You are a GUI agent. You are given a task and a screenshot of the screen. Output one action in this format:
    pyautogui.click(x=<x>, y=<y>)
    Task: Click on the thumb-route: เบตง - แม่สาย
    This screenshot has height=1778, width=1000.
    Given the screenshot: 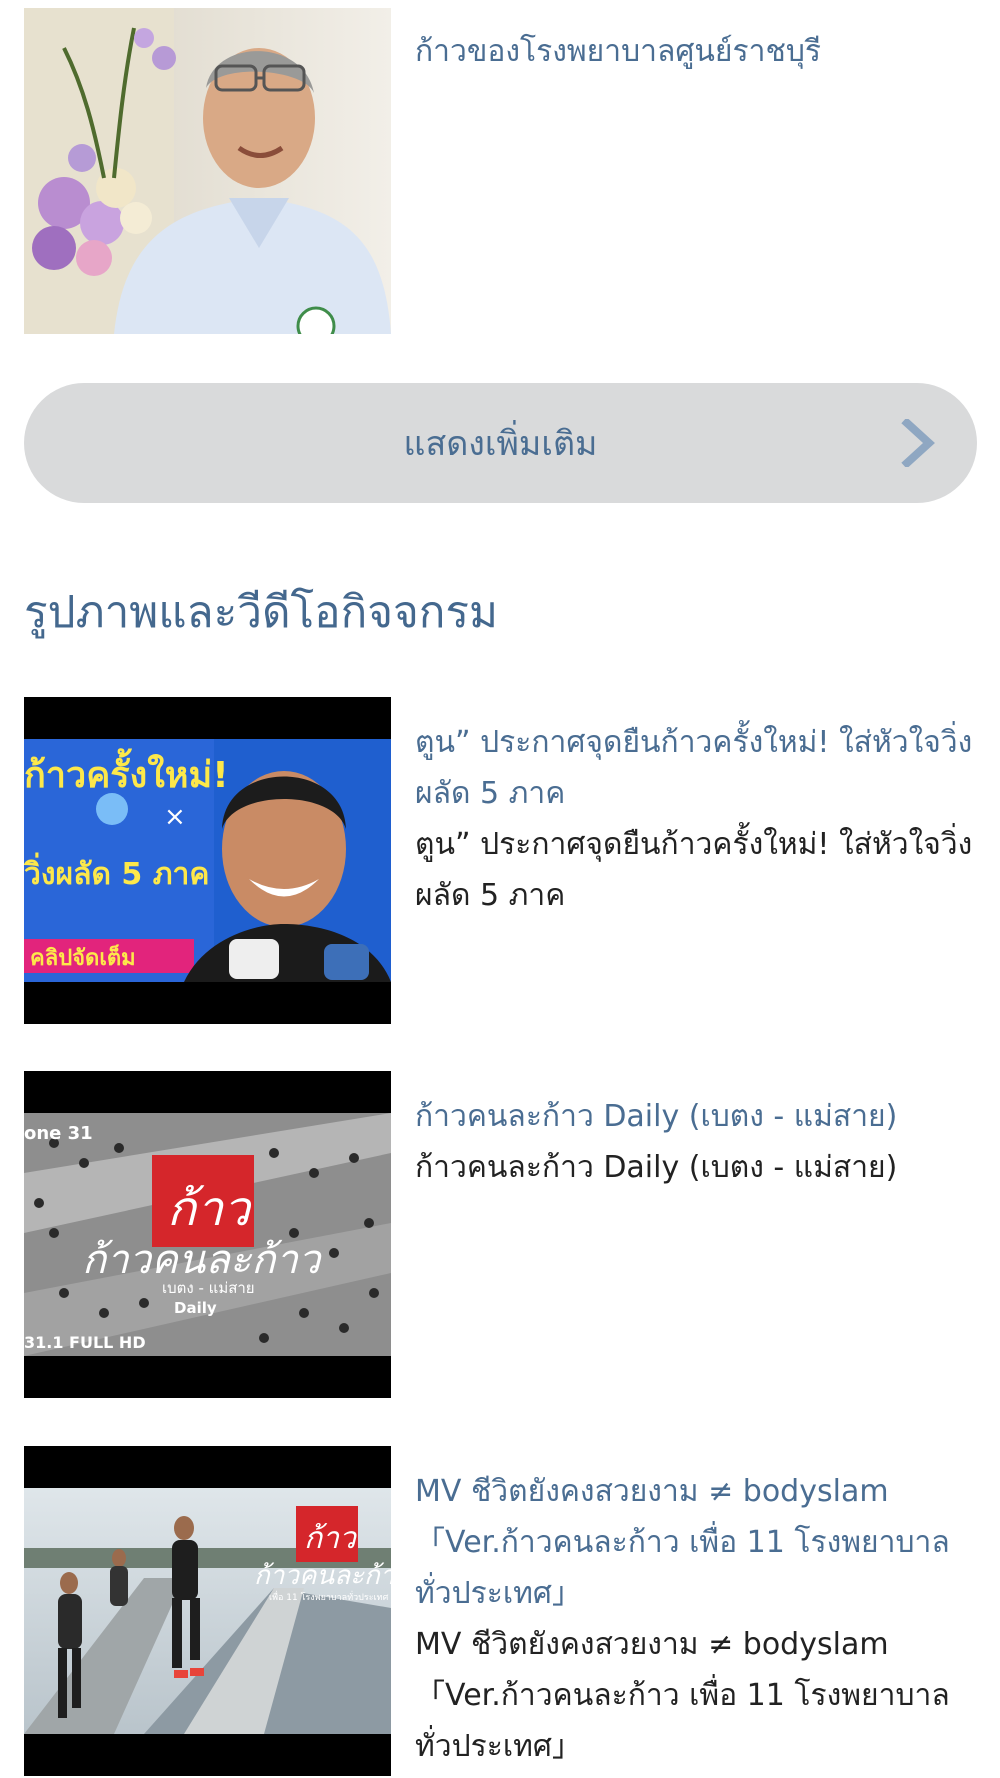 What is the action you would take?
    pyautogui.click(x=208, y=1288)
    